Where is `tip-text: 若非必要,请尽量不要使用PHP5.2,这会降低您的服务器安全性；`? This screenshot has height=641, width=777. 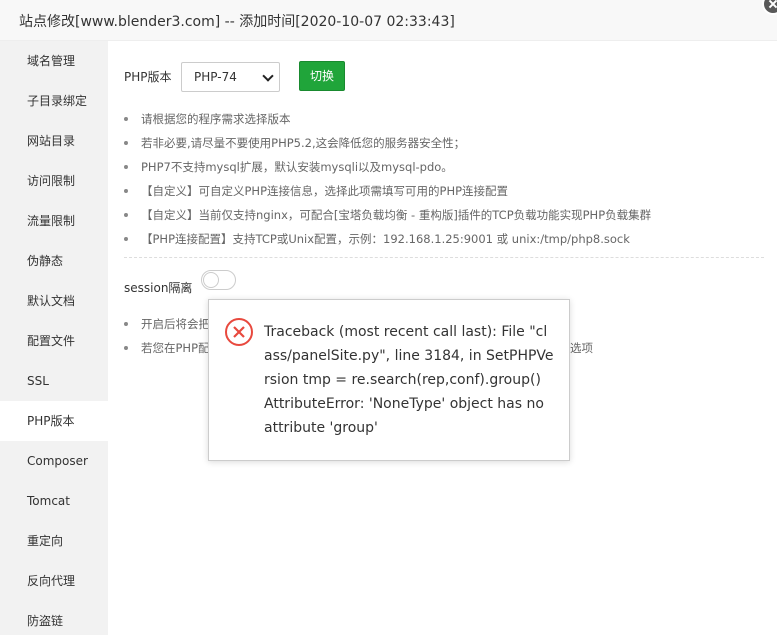 tip-text: 若非必要,请尽量不要使用PHP5.2,这会降低您的服务器安全性； is located at coordinates (303, 143).